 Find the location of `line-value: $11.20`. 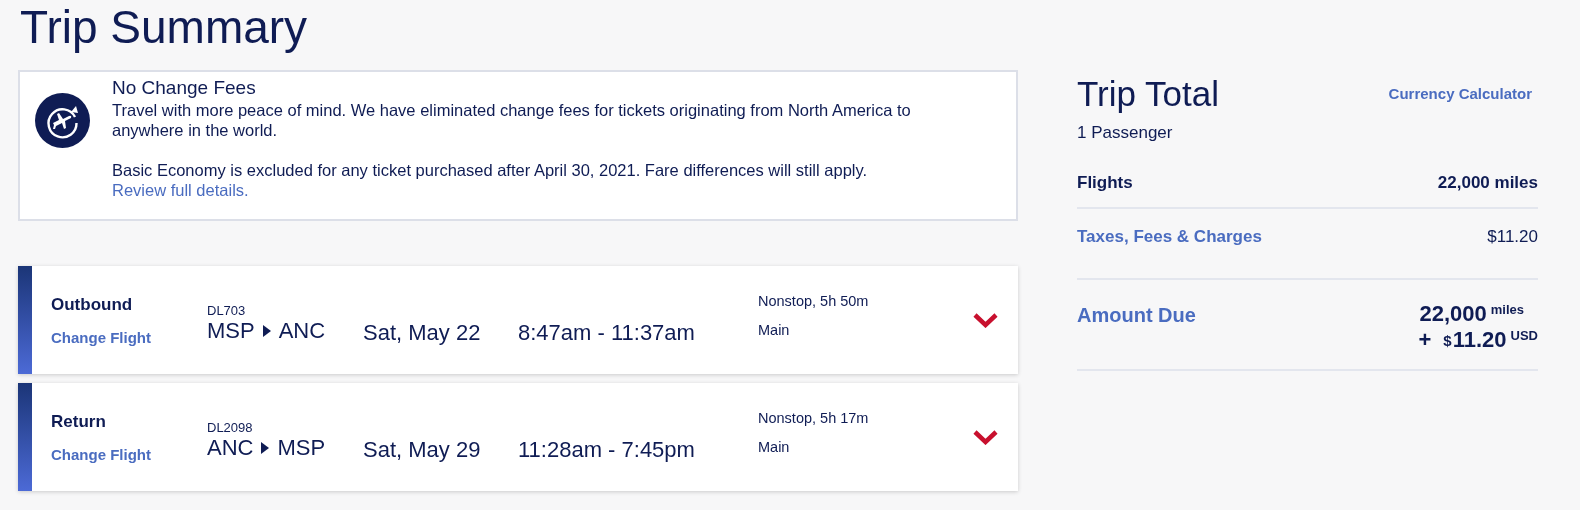

line-value: $11.20 is located at coordinates (1512, 237).